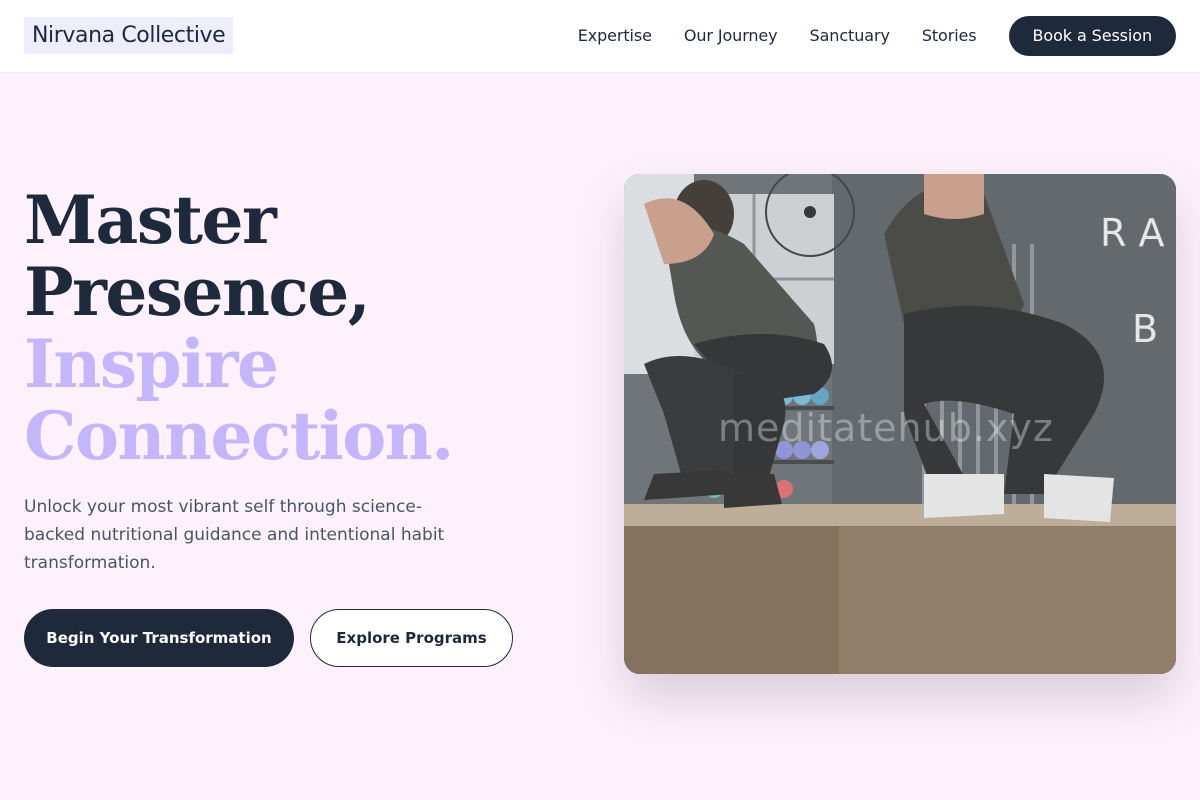  Describe the element at coordinates (949, 36) in the screenshot. I see `nav-link-stories: Stories` at that location.